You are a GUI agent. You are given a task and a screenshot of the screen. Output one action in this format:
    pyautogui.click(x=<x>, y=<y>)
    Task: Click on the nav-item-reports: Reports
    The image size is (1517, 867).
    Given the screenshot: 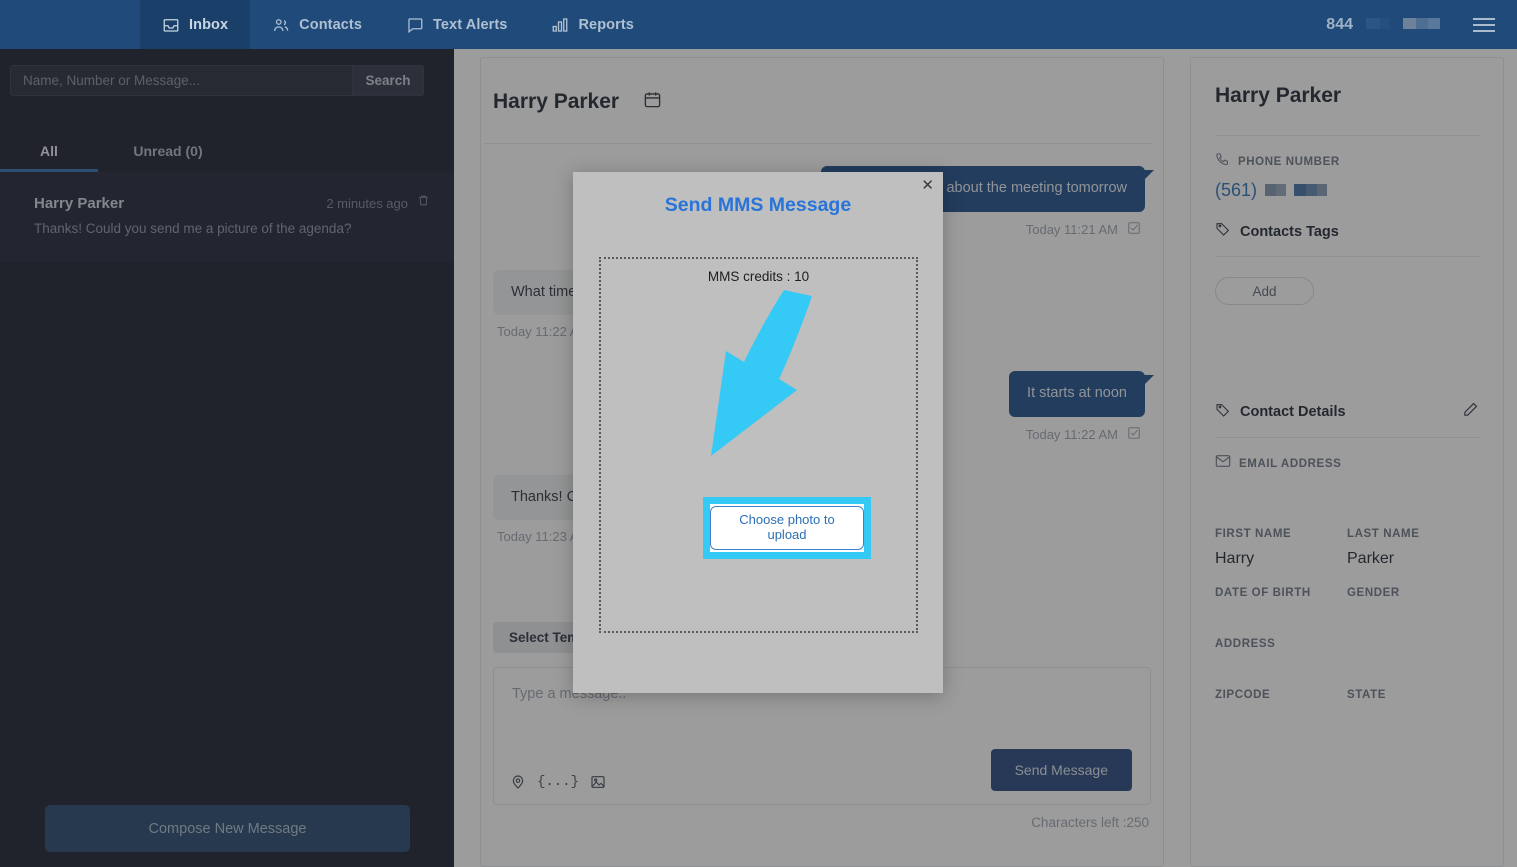 What is the action you would take?
    pyautogui.click(x=592, y=24)
    